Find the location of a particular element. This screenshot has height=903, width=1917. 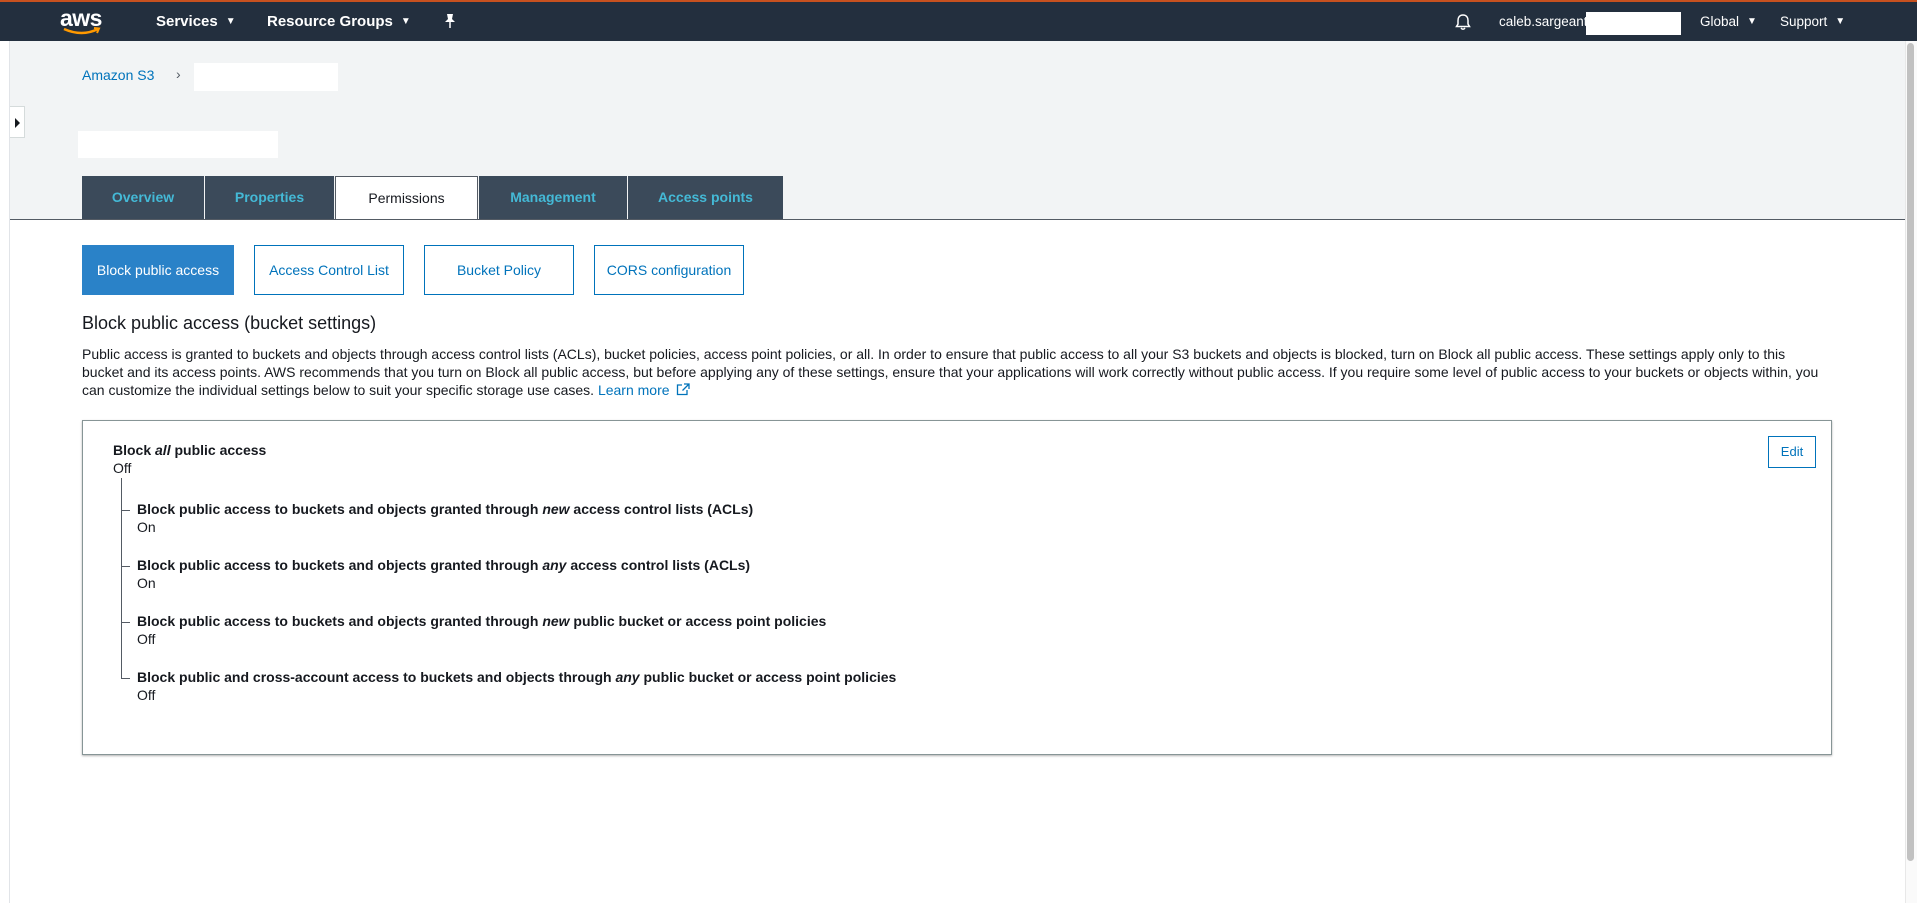

section-title: Block public access (bucket settings) is located at coordinates (229, 323).